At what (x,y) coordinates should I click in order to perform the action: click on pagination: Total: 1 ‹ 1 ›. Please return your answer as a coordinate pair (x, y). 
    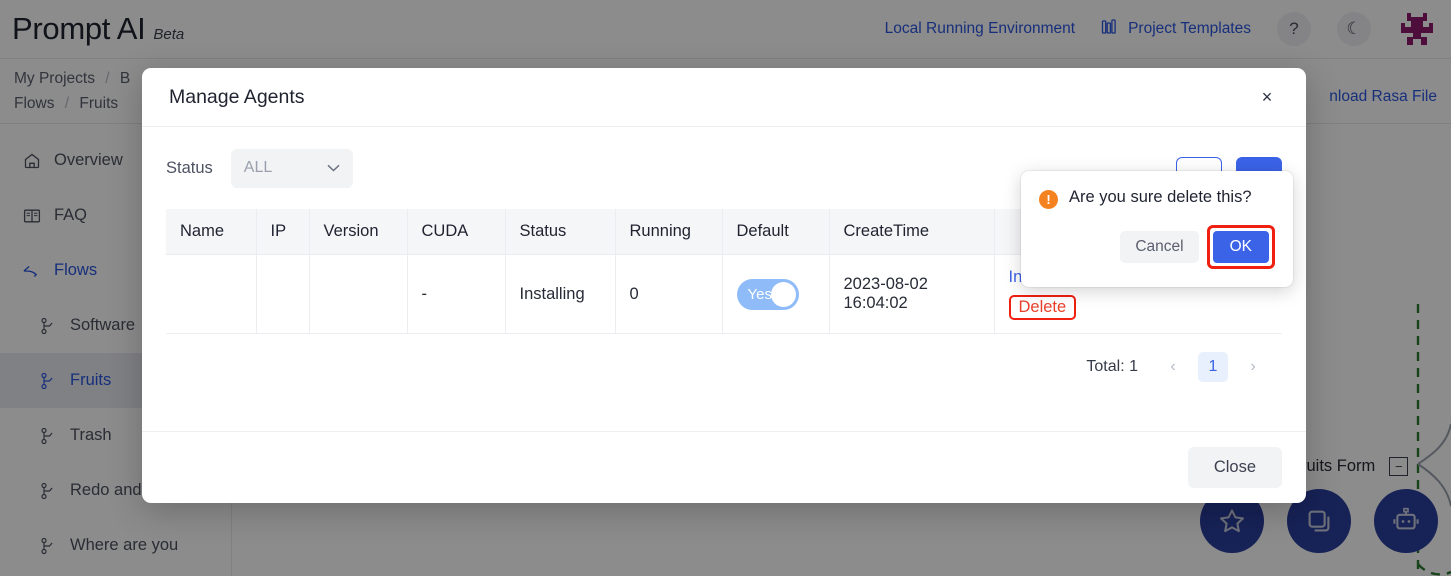
    Looking at the image, I should click on (724, 358).